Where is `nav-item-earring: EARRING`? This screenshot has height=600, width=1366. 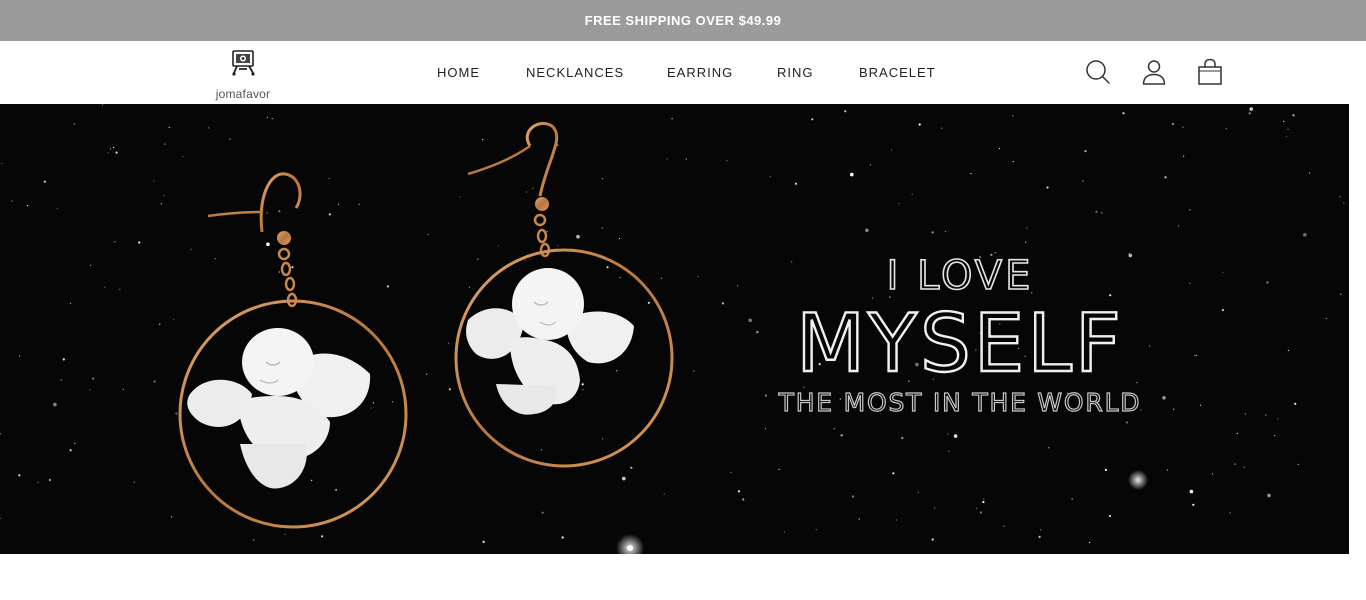
nav-item-earring: EARRING is located at coordinates (700, 72).